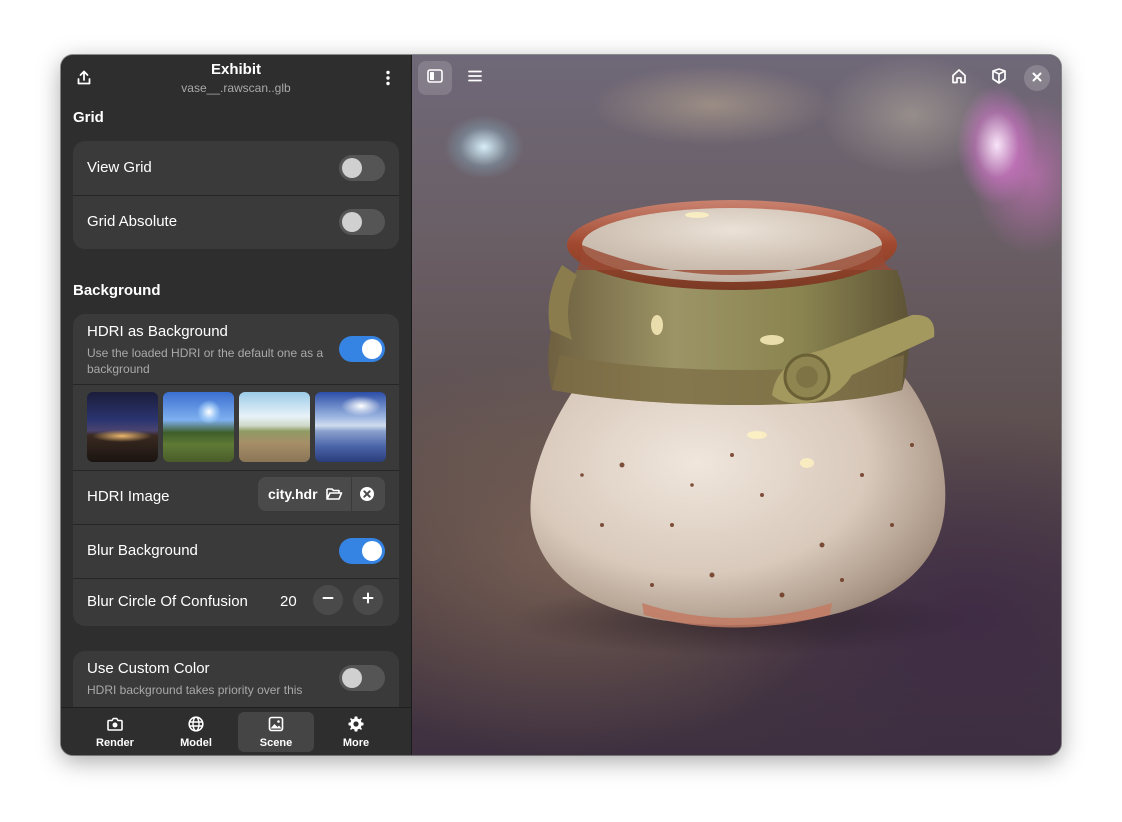  I want to click on tab-model: Model, so click(196, 732).